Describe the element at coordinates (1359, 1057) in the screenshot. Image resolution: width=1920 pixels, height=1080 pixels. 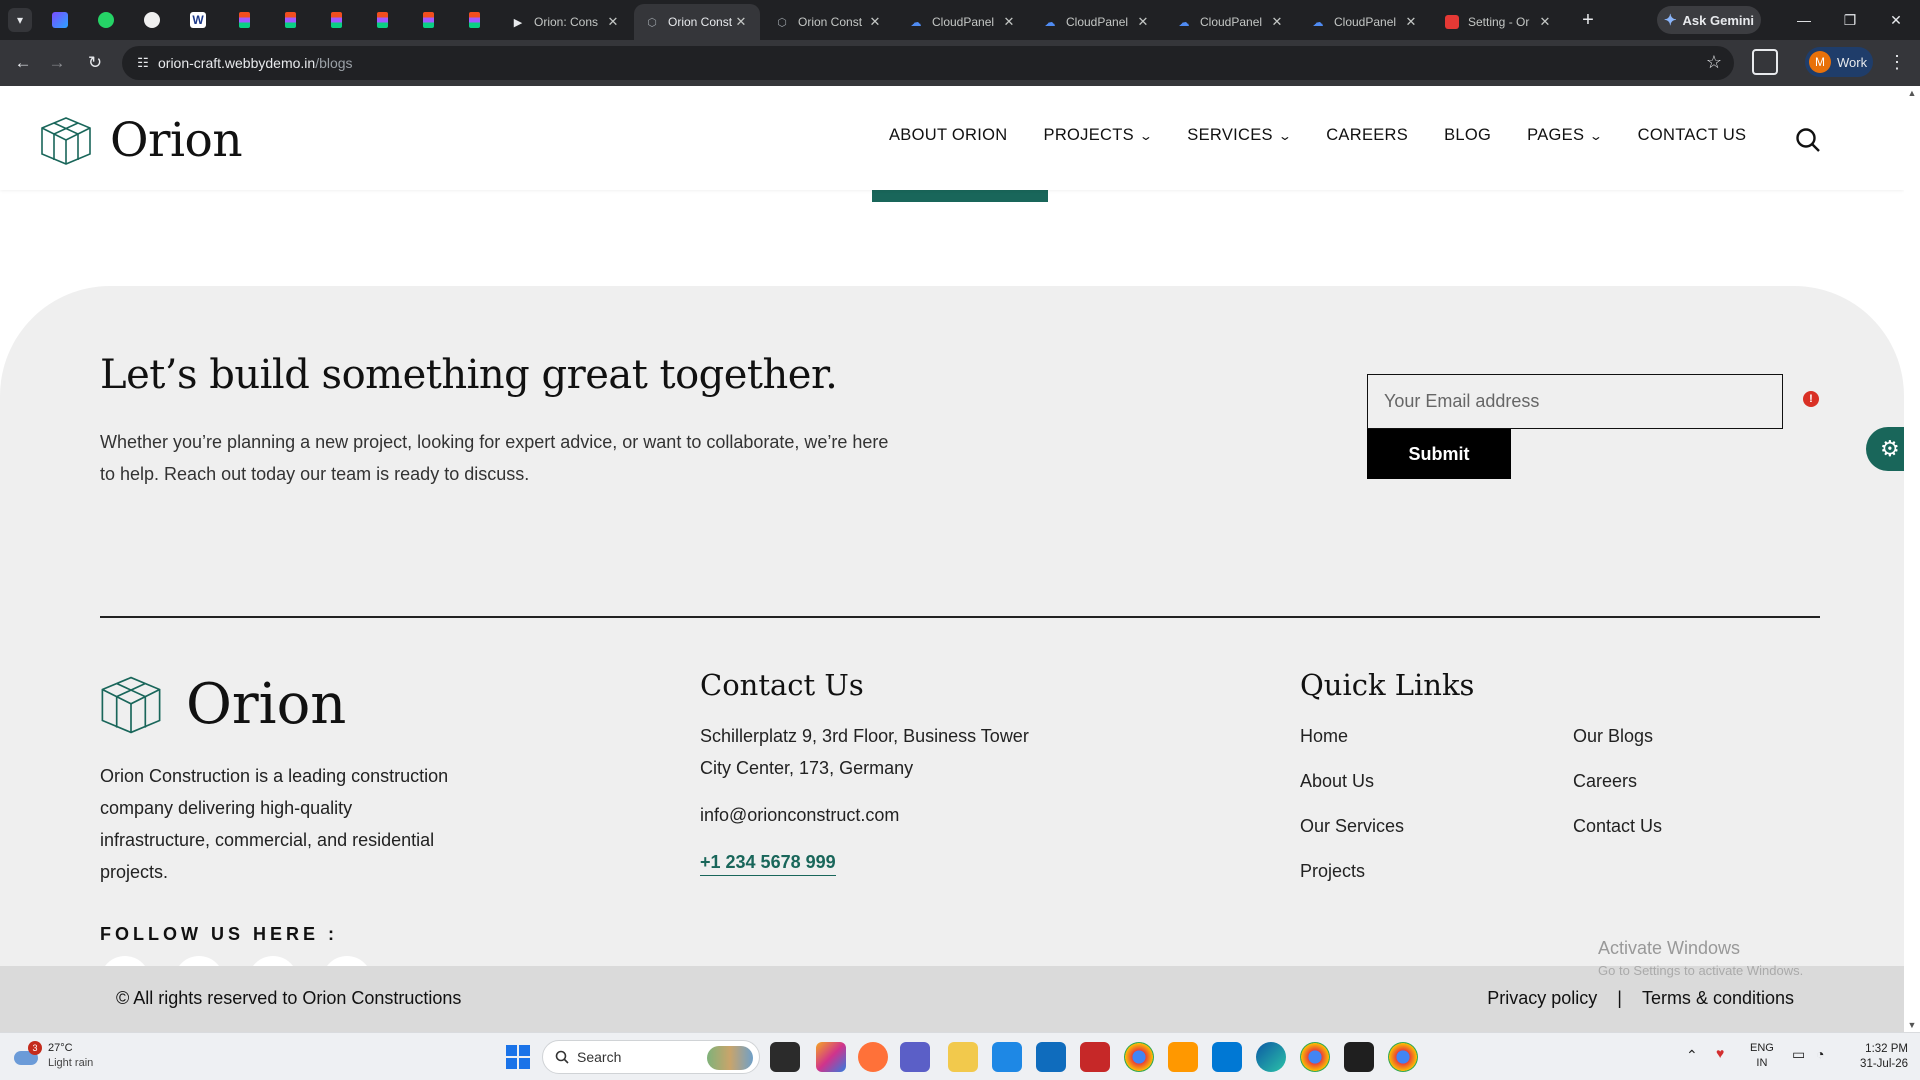
I see `terminal-icon` at that location.